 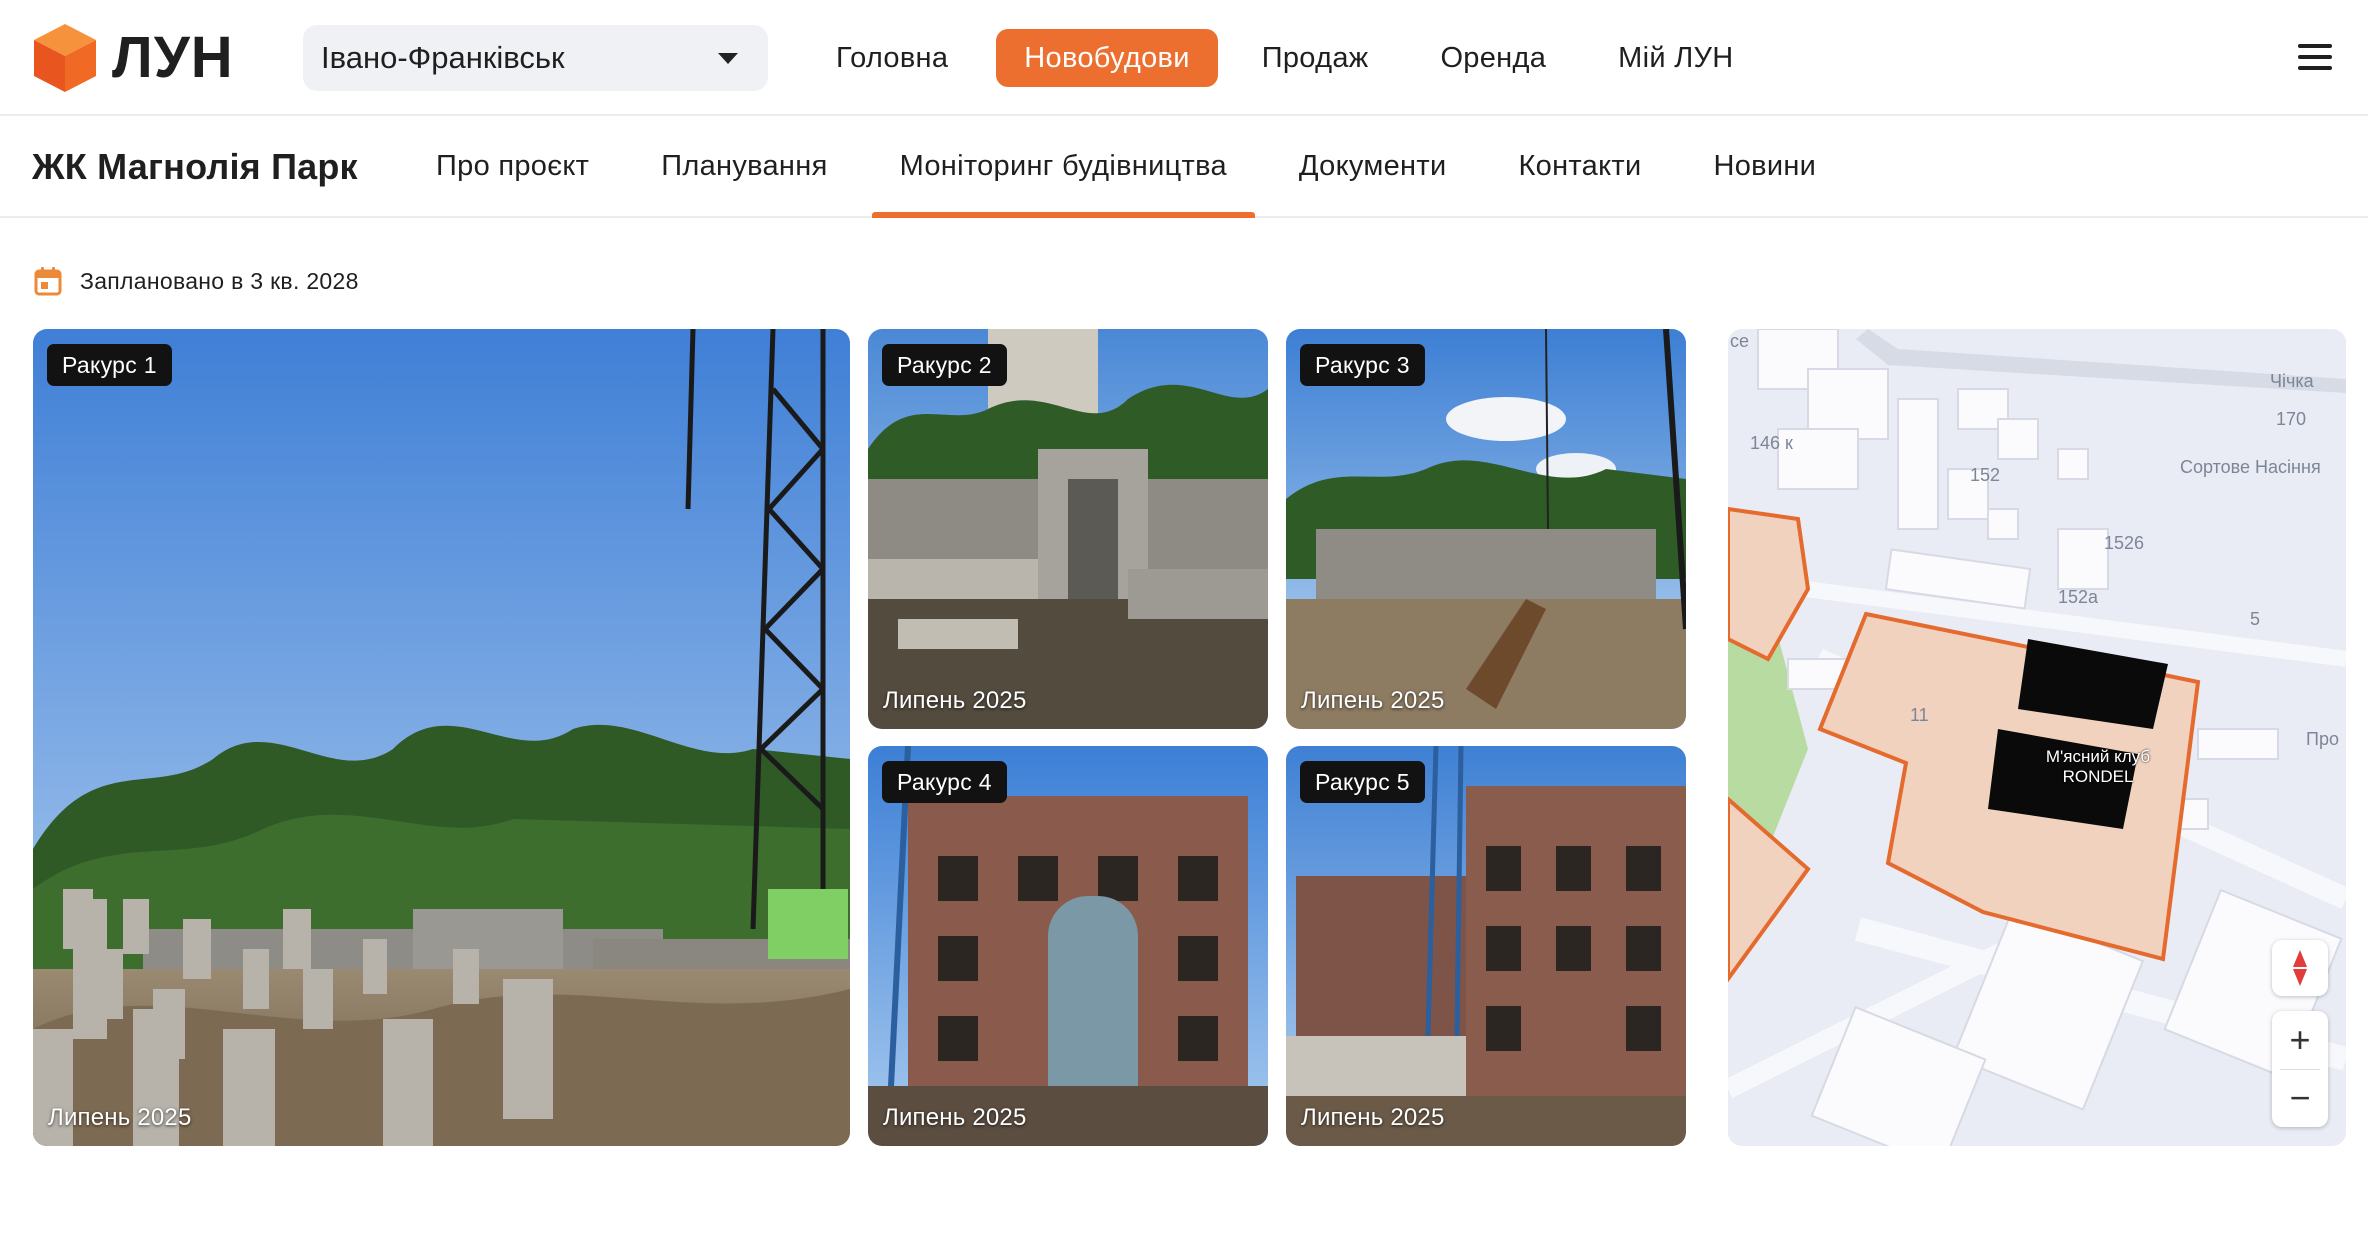 What do you see at coordinates (2292, 381) in the screenshot?
I see `map-label: Чічка` at bounding box center [2292, 381].